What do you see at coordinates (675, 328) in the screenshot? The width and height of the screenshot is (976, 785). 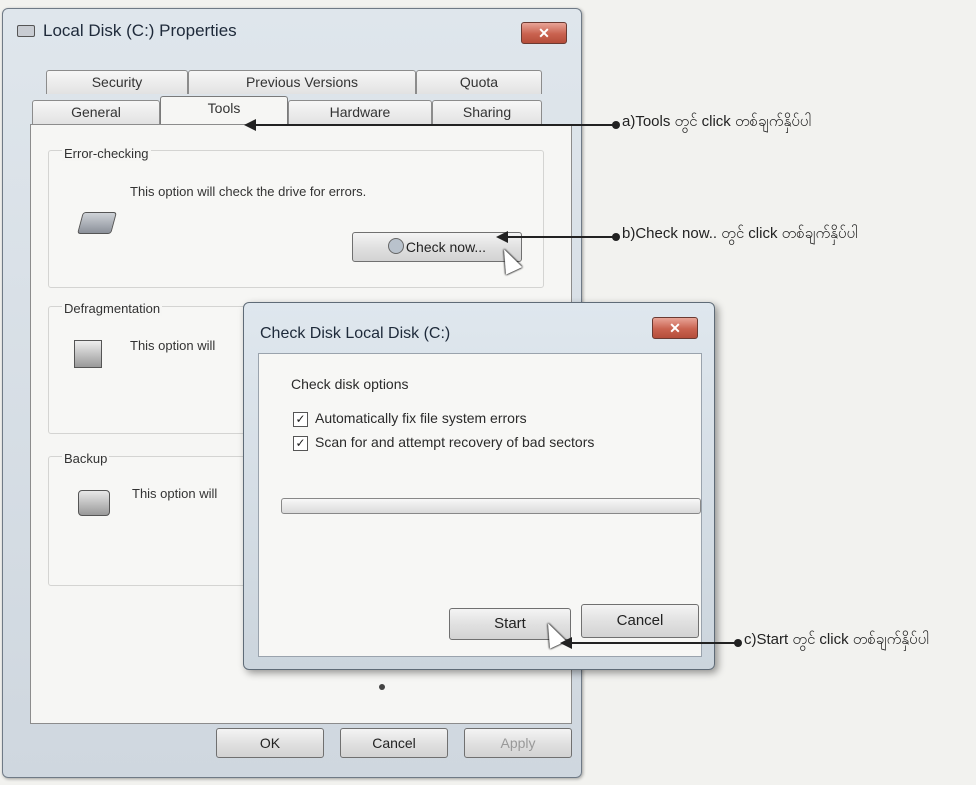 I see `dialog-close-button: ✕` at bounding box center [675, 328].